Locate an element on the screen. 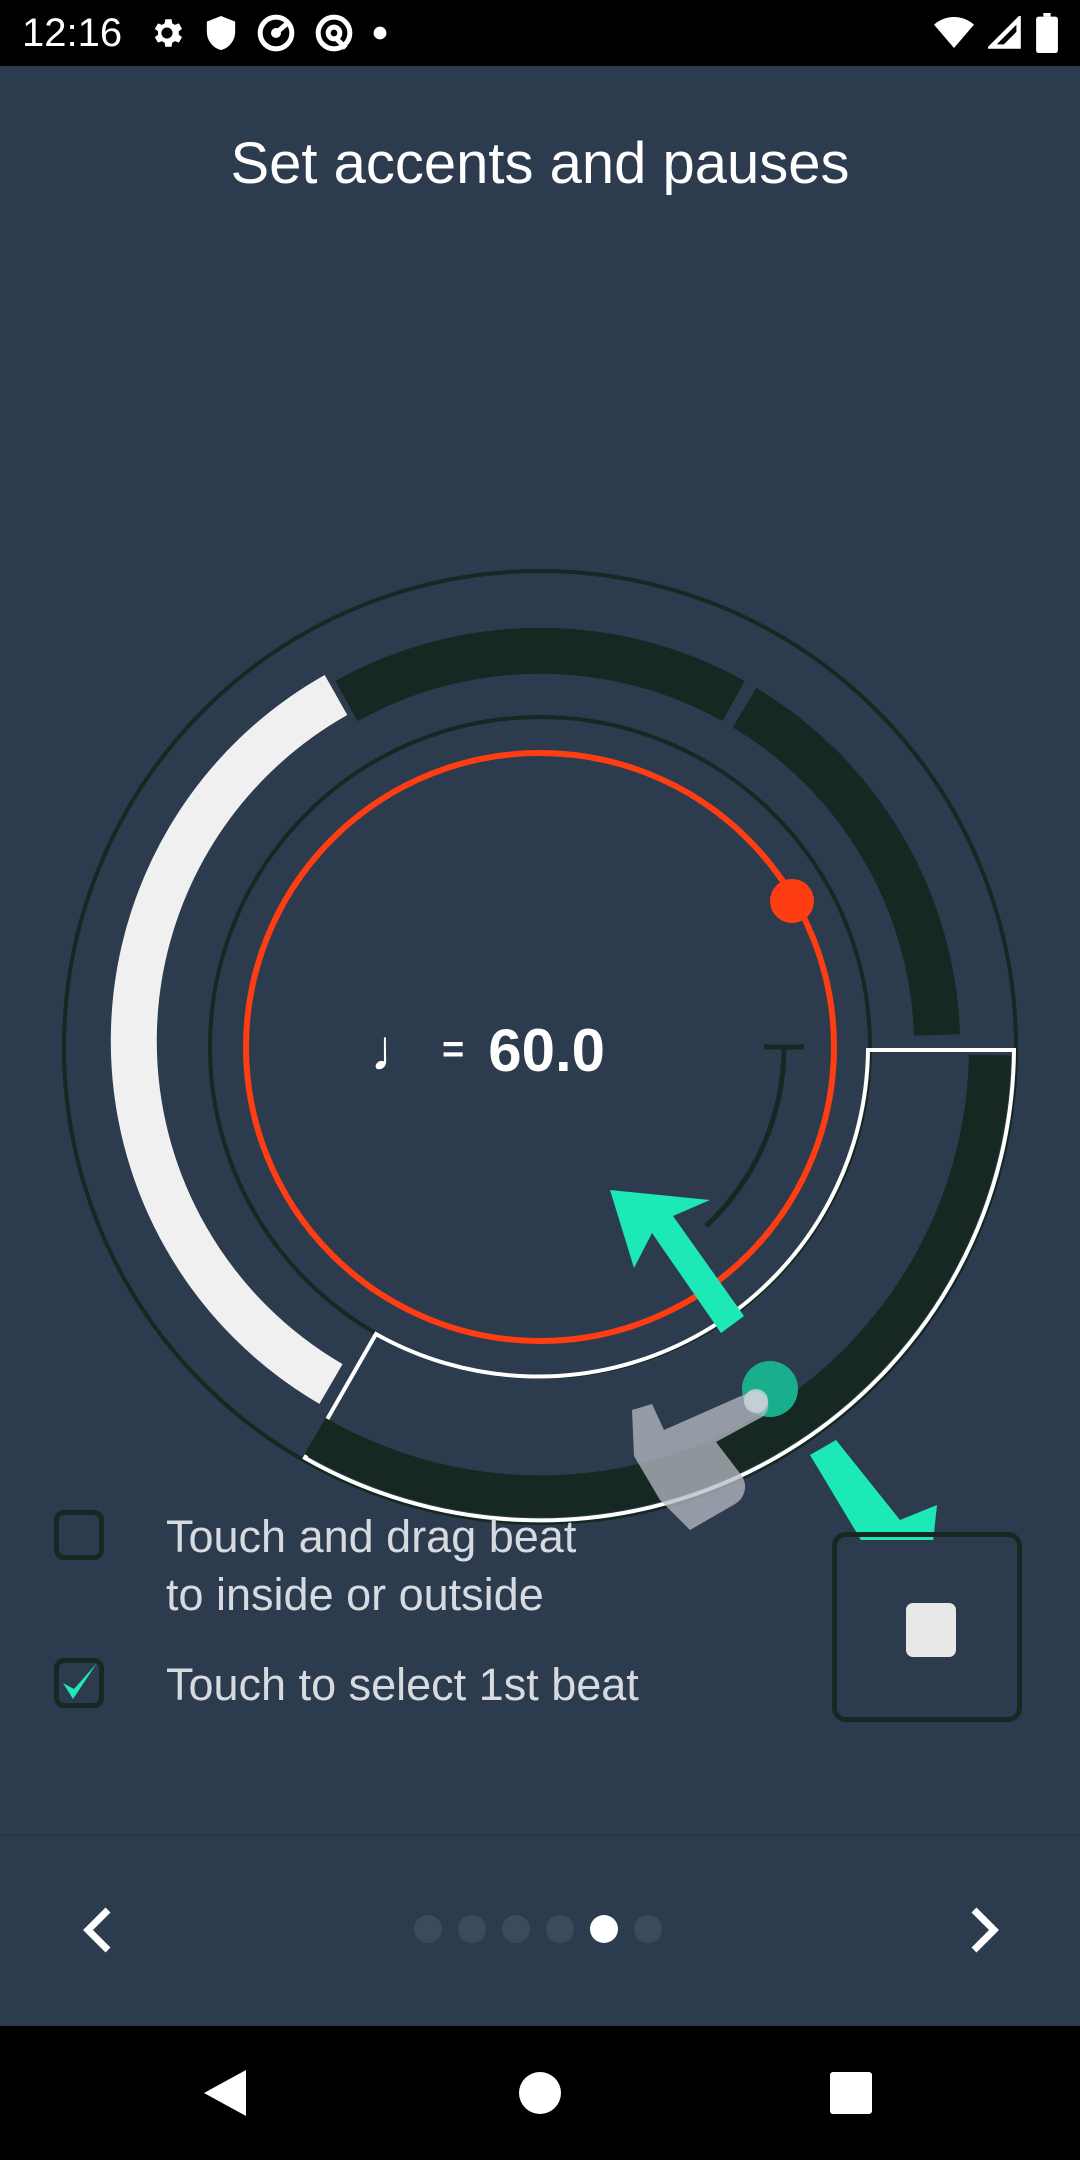 The image size is (1080, 2160). stop-button is located at coordinates (927, 1627).